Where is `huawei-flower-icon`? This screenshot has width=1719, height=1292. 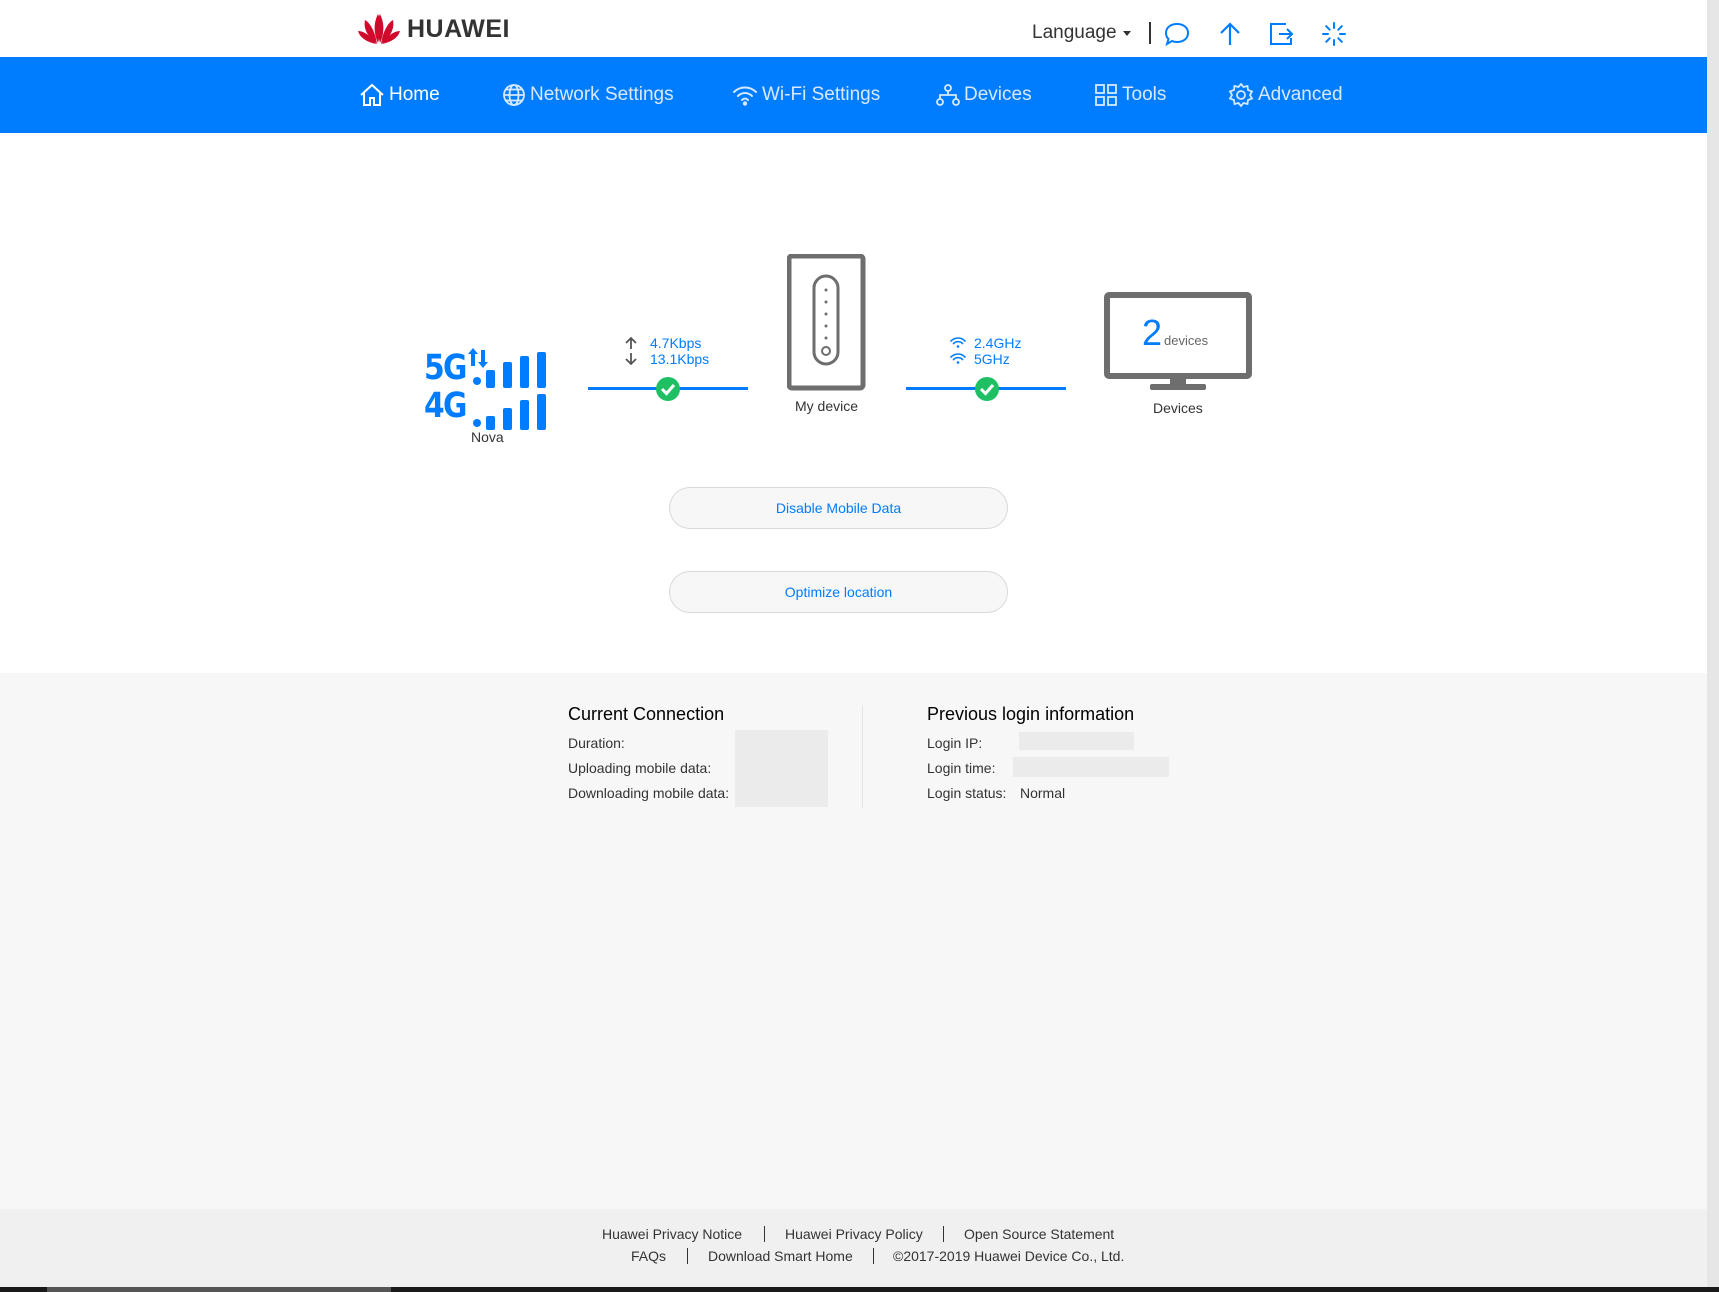
huawei-flower-icon is located at coordinates (379, 29).